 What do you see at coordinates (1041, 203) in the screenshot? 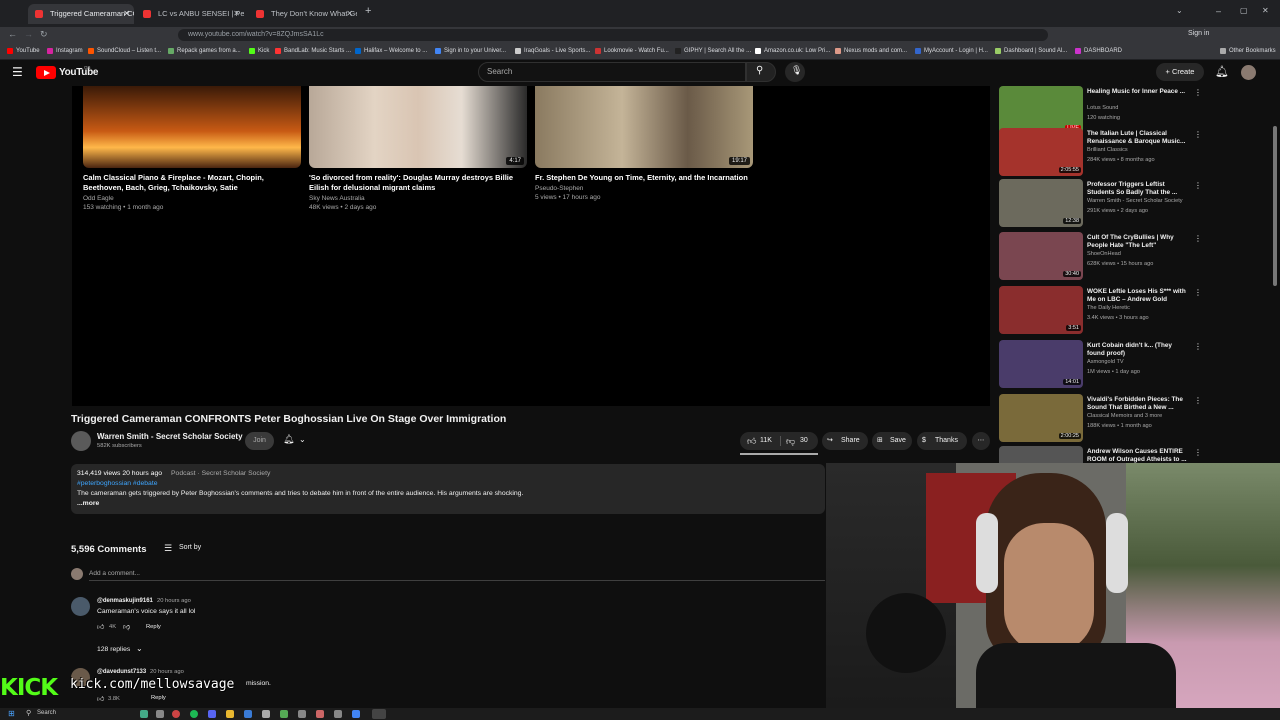
I see `related-thumbnail: 12:38` at bounding box center [1041, 203].